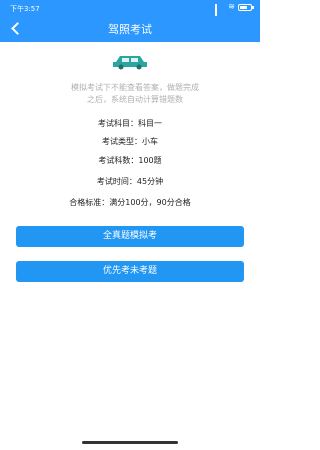 Image resolution: width=320 pixels, height=450 pixels. Describe the element at coordinates (122, 141) in the screenshot. I see `type-label: 考试类型：` at that location.